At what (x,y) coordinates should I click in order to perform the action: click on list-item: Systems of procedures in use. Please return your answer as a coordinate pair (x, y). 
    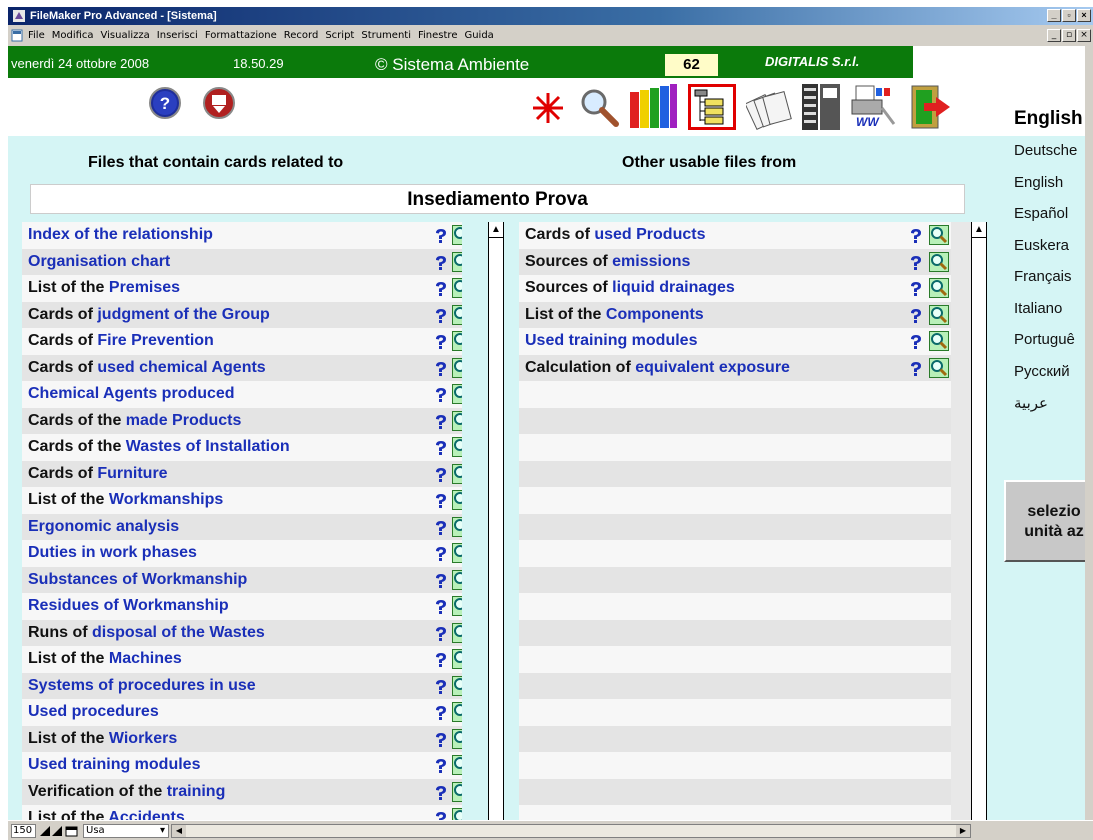
    Looking at the image, I should click on (242, 685).